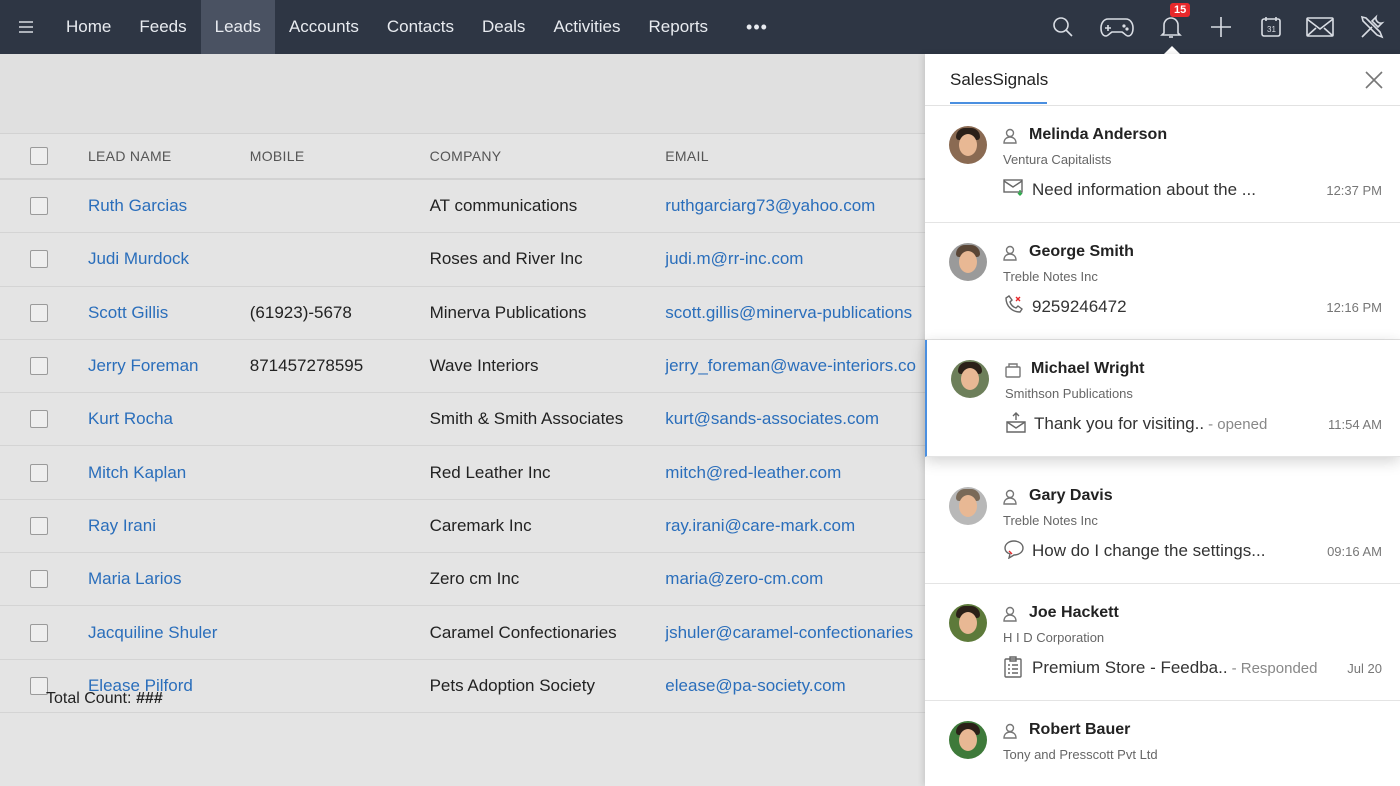 The height and width of the screenshot is (786, 1400). What do you see at coordinates (1013, 669) in the screenshot?
I see `survey-icon` at bounding box center [1013, 669].